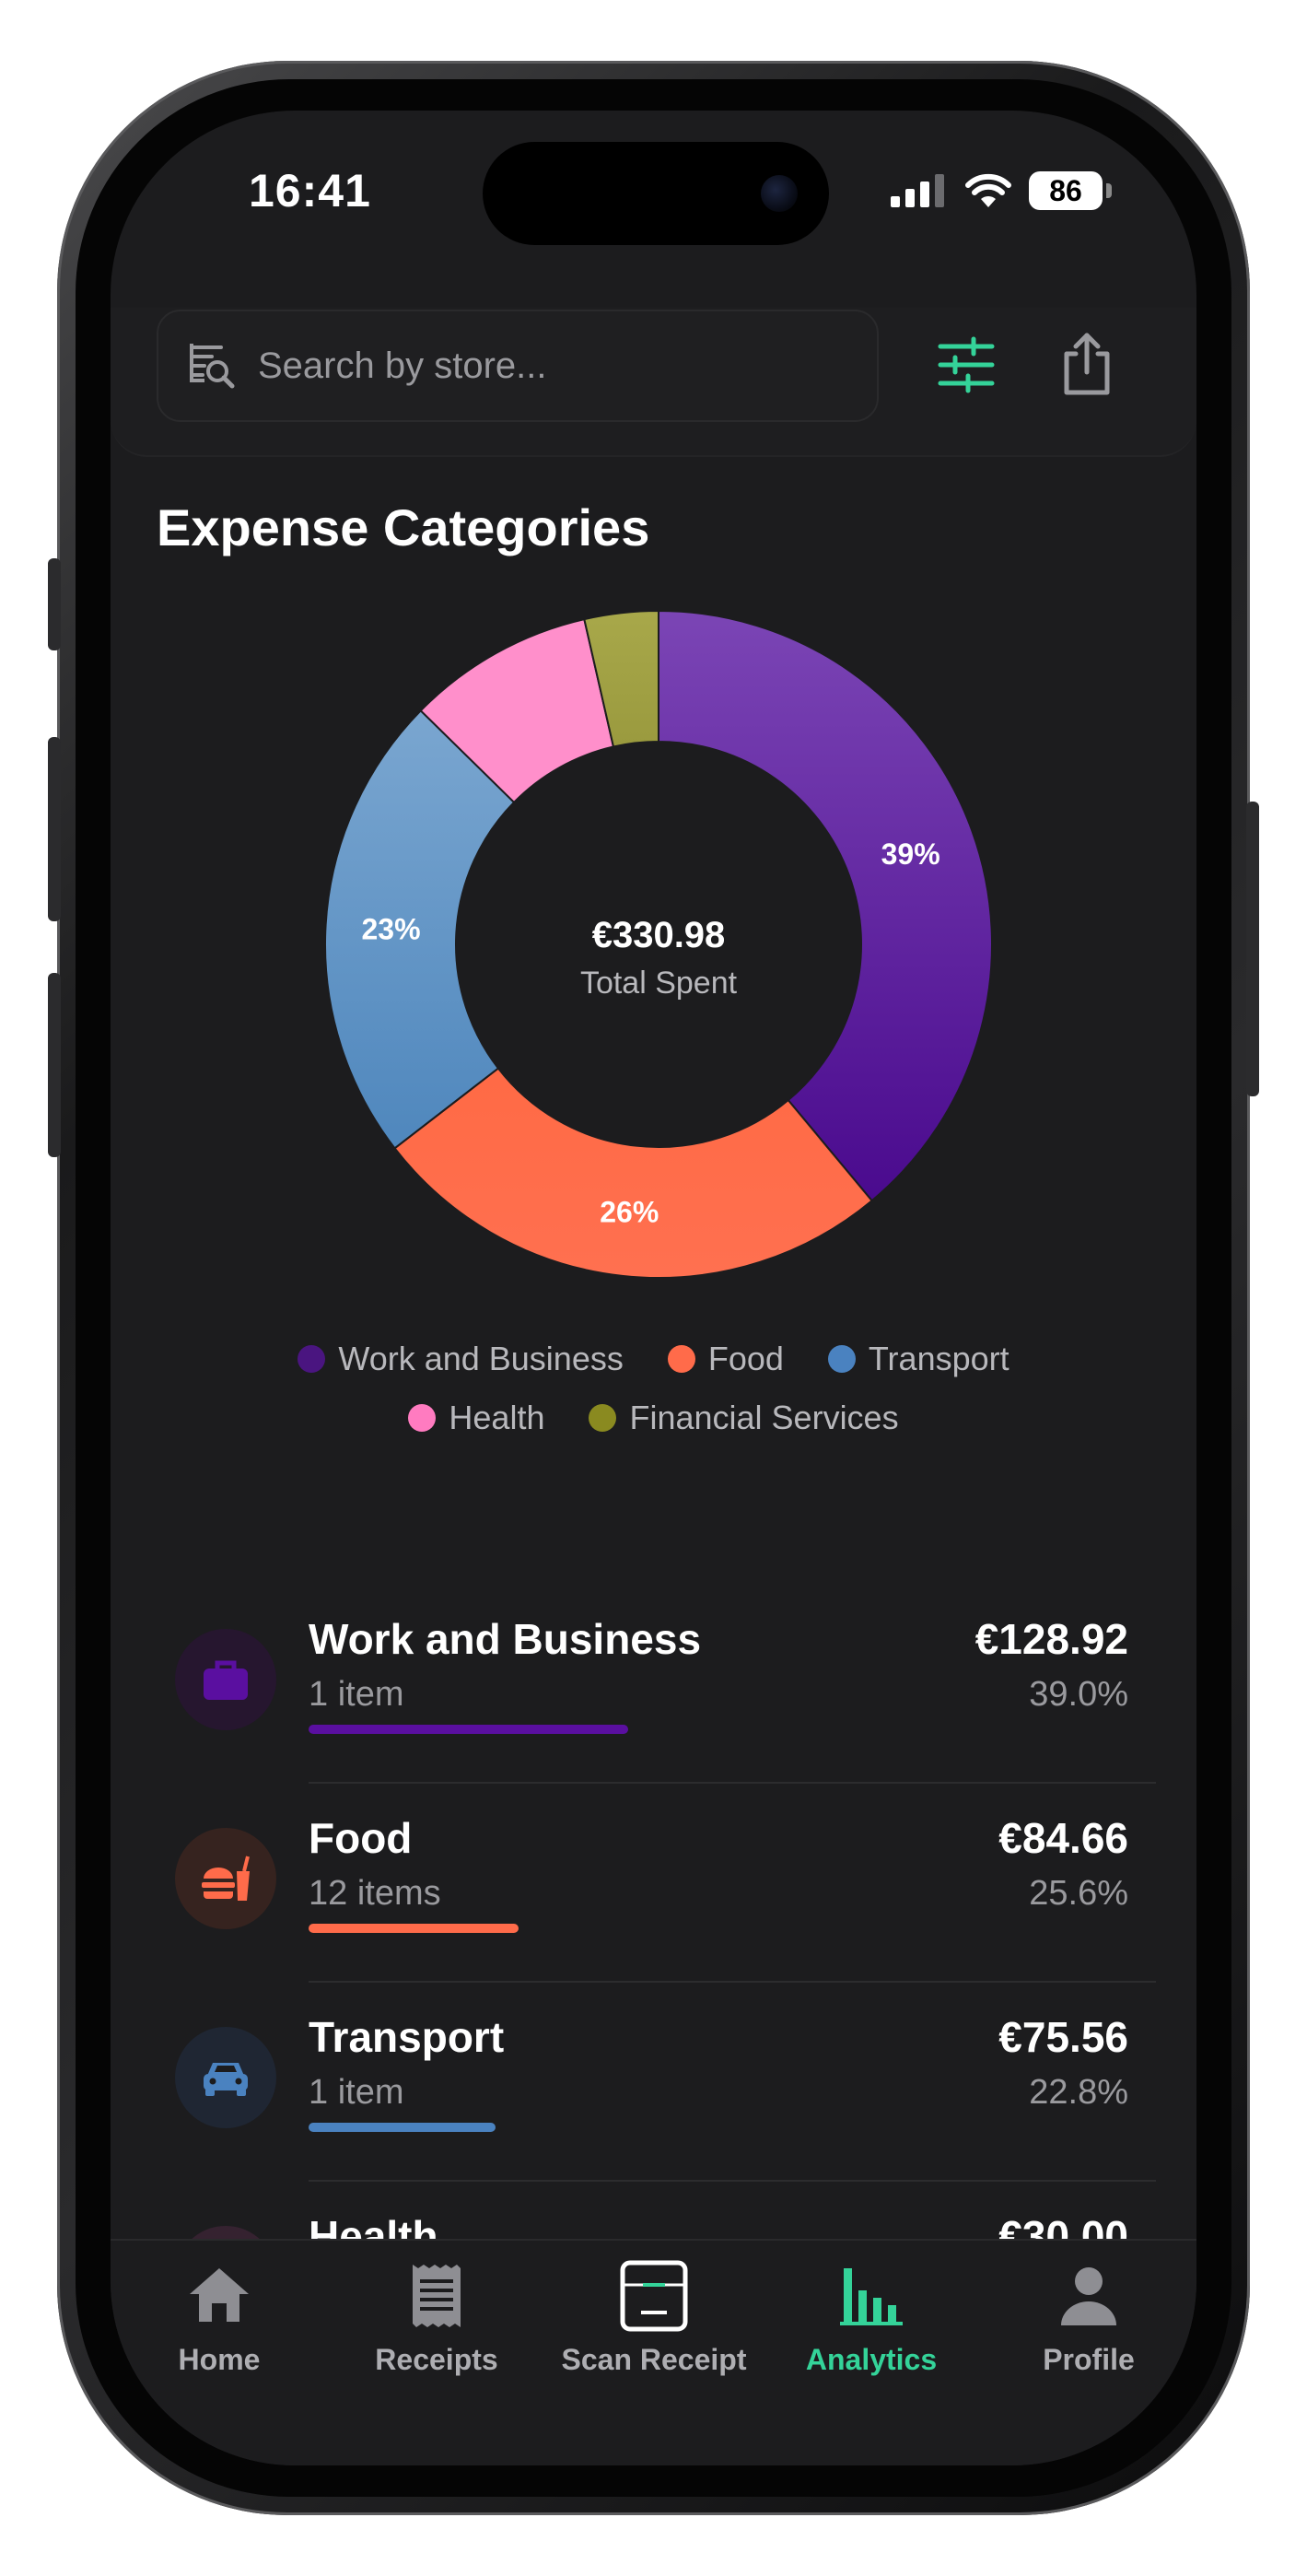  Describe the element at coordinates (553, 366) in the screenshot. I see `search-input` at that location.